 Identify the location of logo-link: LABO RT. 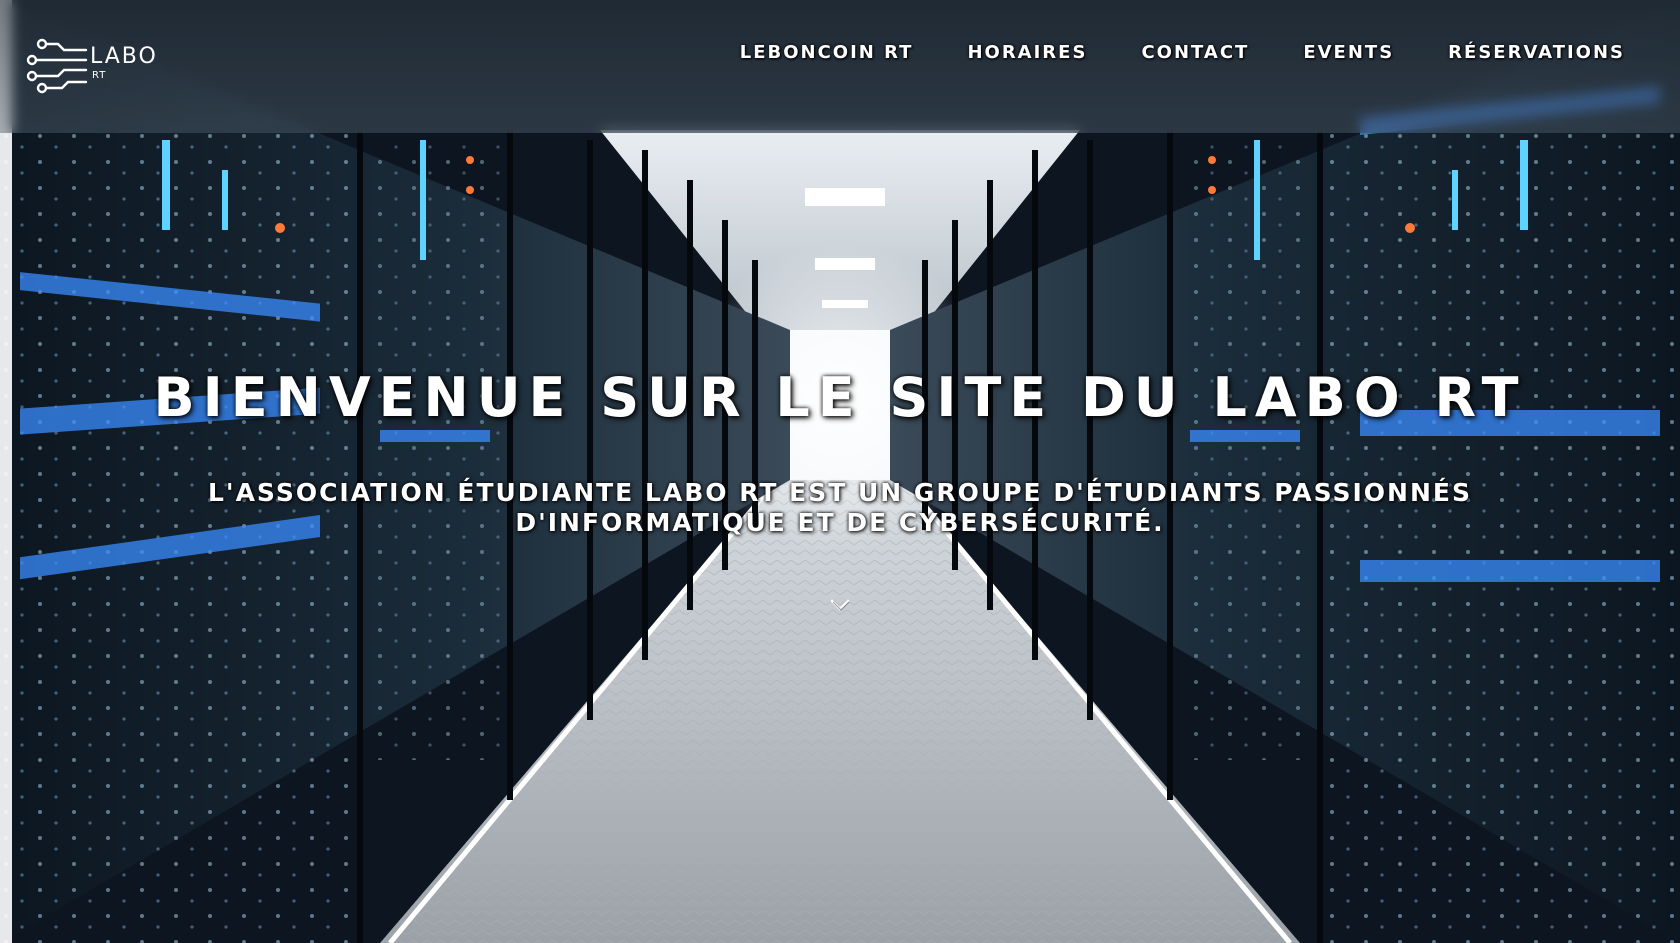
(96, 66).